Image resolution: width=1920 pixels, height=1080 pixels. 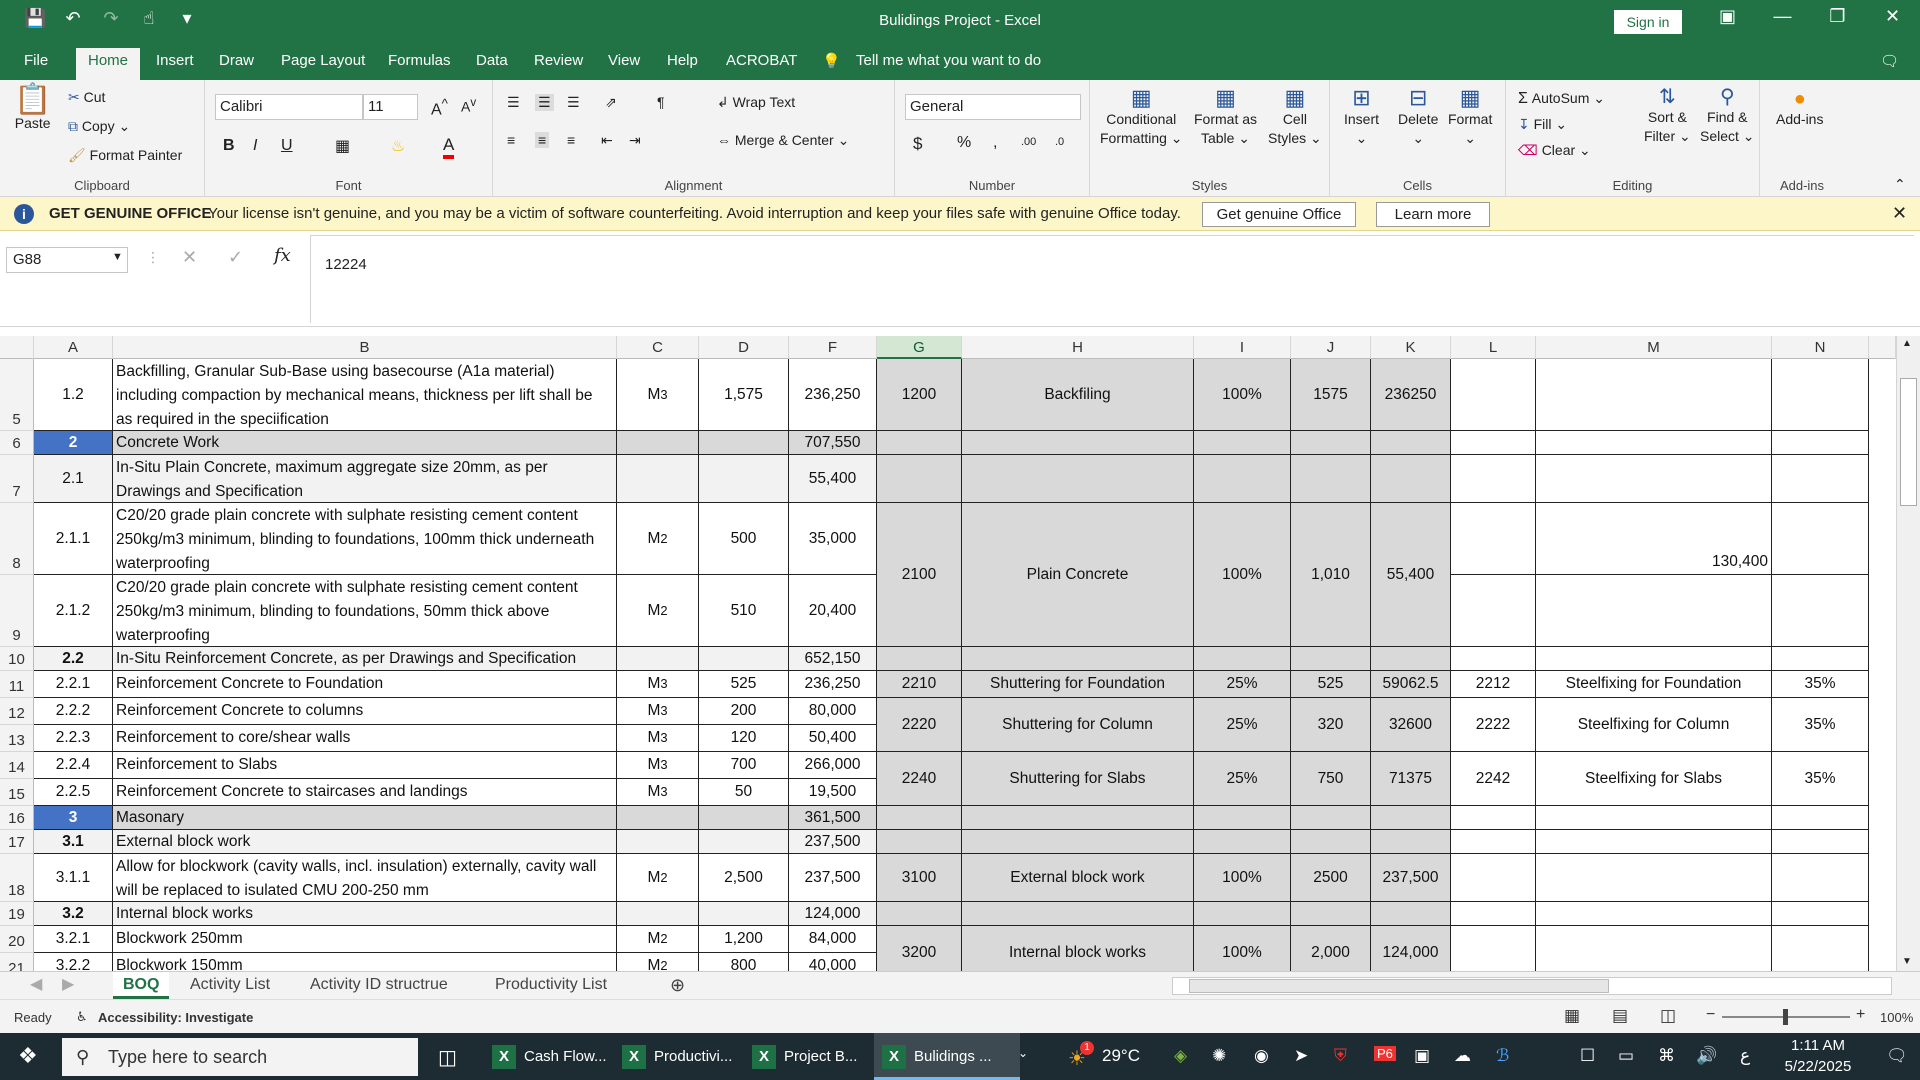 I want to click on cell-j14: 750, so click(x=1331, y=779).